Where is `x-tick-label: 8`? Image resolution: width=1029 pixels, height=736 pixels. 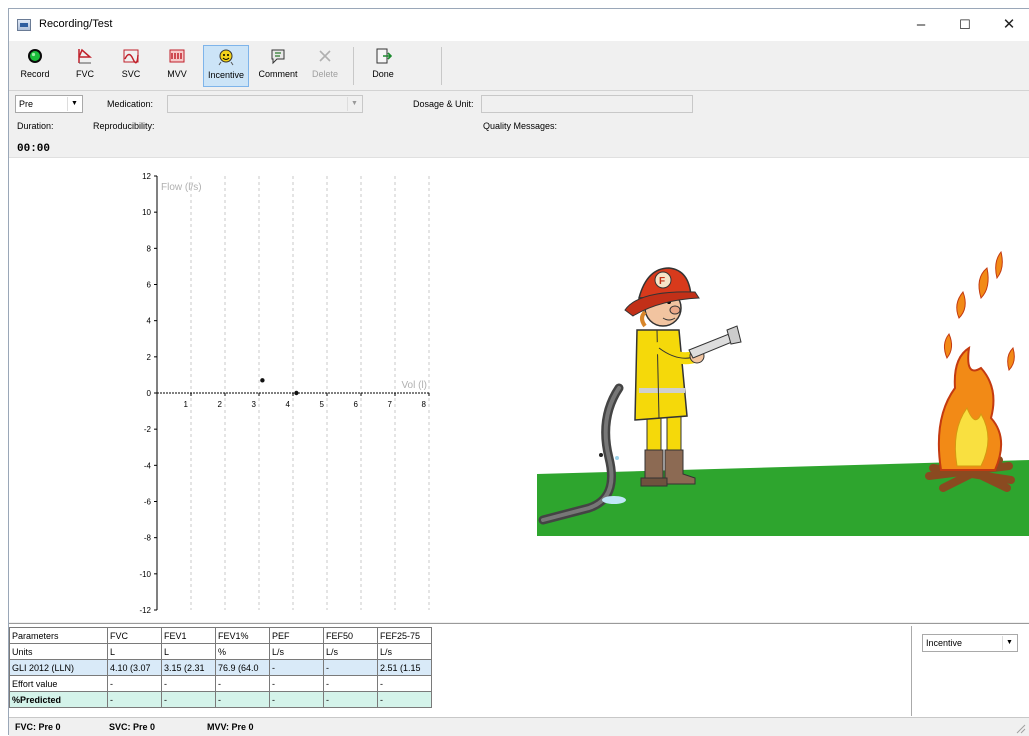 x-tick-label: 8 is located at coordinates (424, 404).